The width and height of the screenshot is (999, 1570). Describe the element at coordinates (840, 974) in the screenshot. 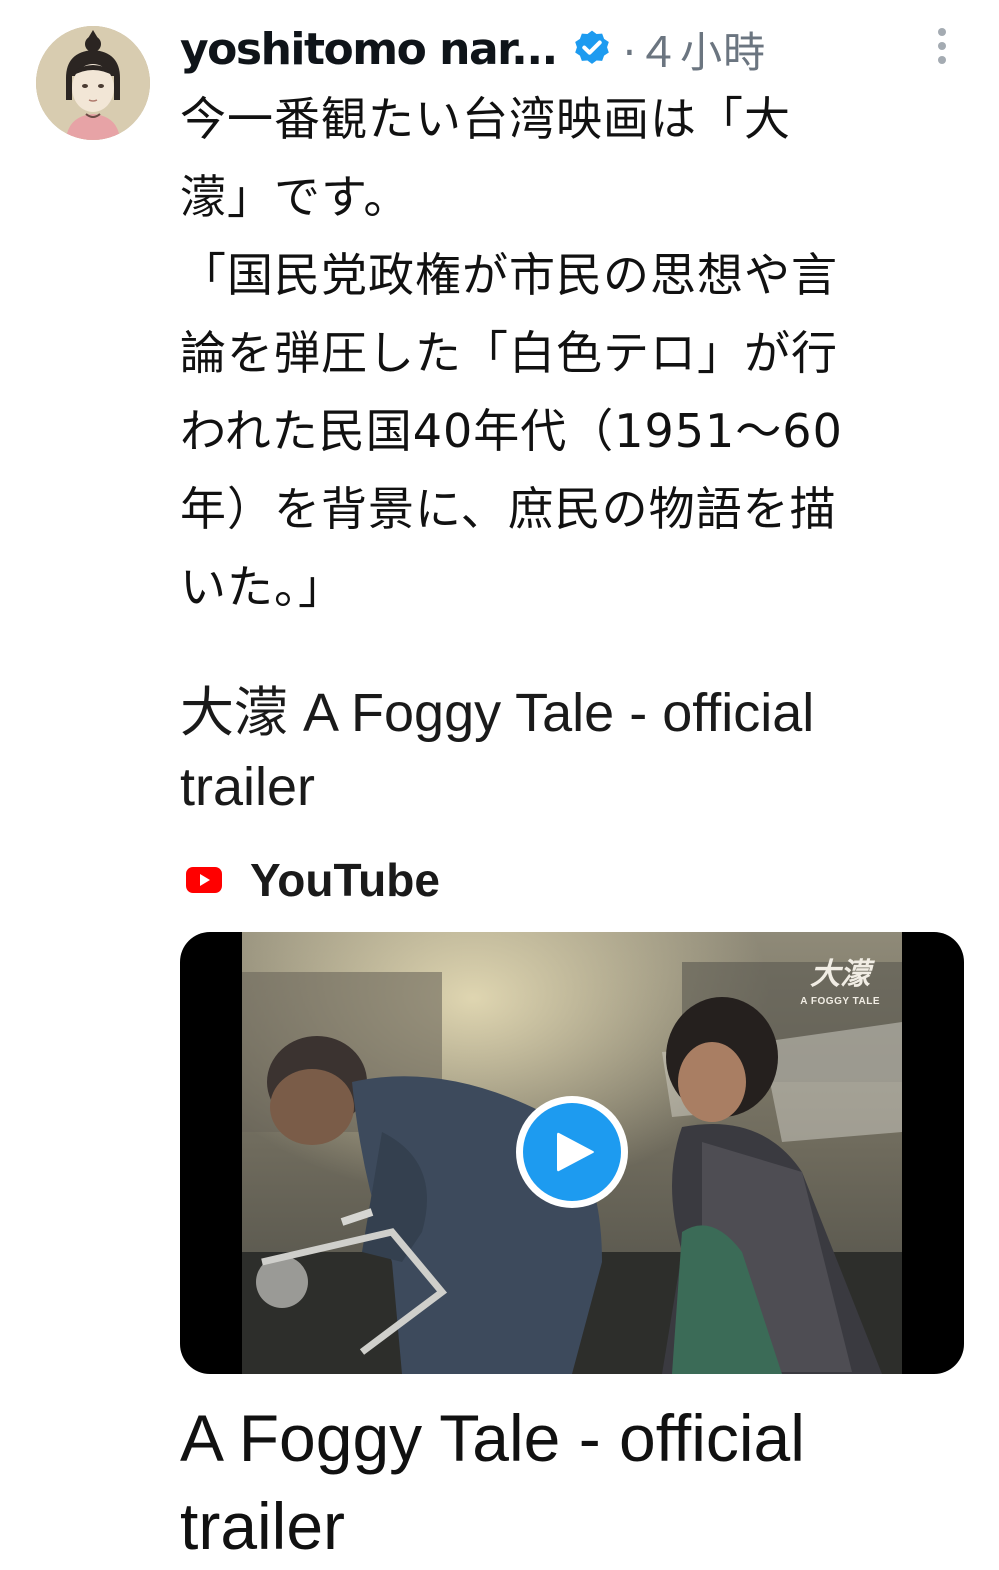

I see `film-logo-title: 大濛` at that location.